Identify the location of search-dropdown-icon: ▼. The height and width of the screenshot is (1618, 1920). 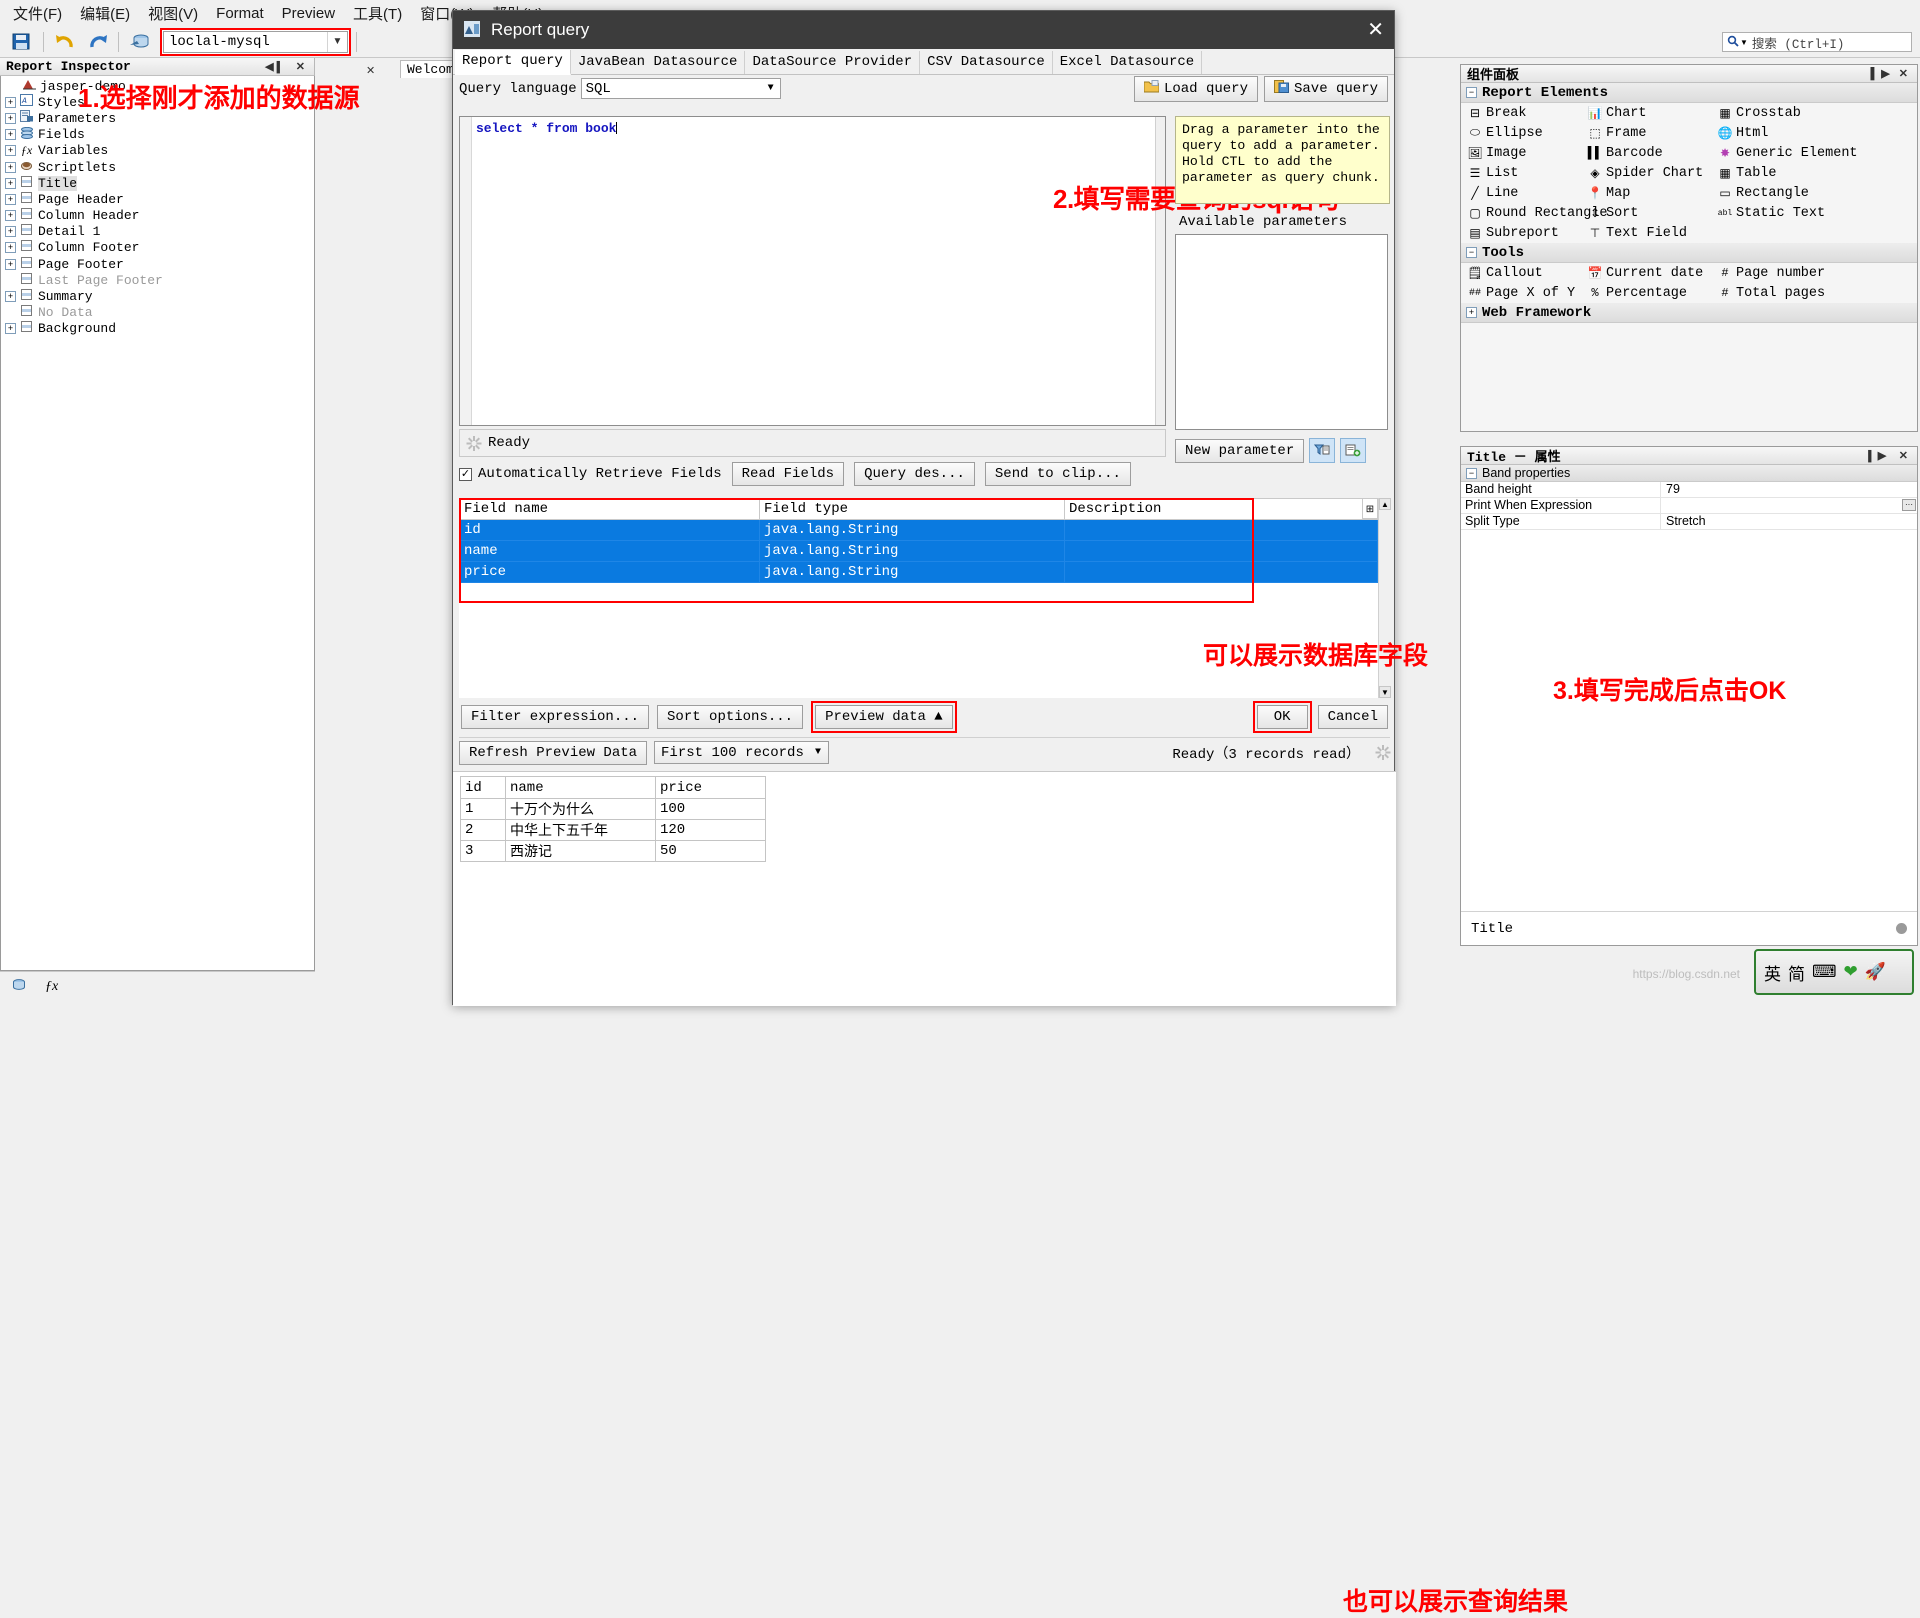
(1744, 42).